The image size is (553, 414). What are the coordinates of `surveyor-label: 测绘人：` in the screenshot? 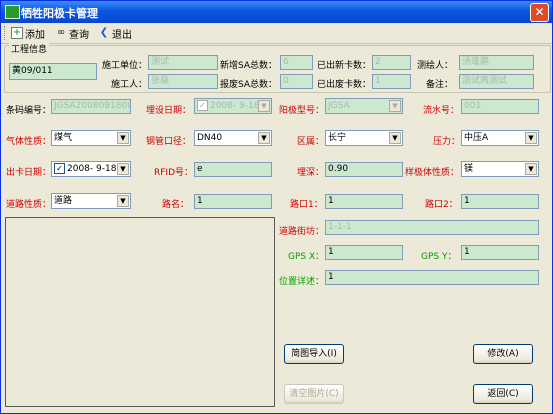 It's located at (435, 66).